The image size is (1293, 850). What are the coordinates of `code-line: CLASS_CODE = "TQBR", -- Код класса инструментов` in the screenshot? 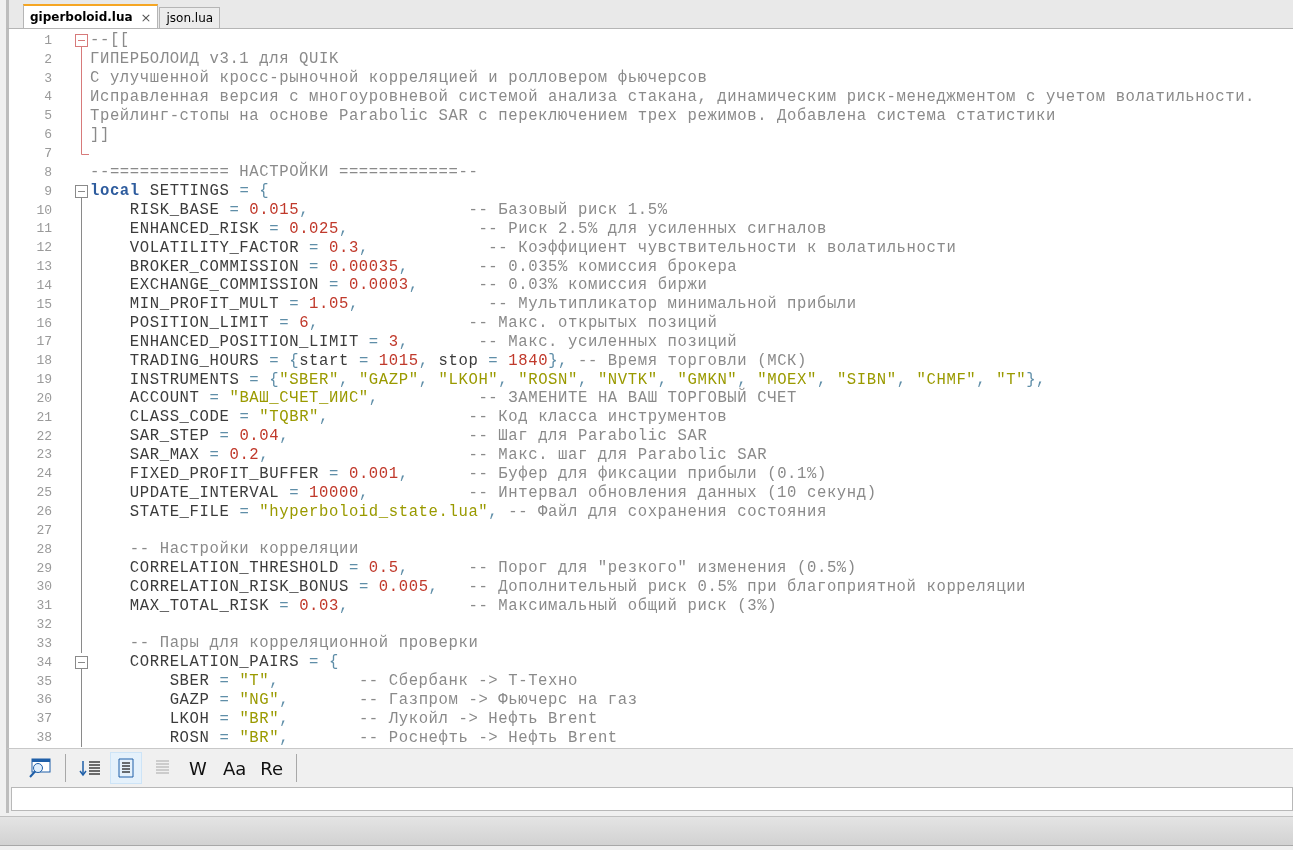 It's located at (428, 417).